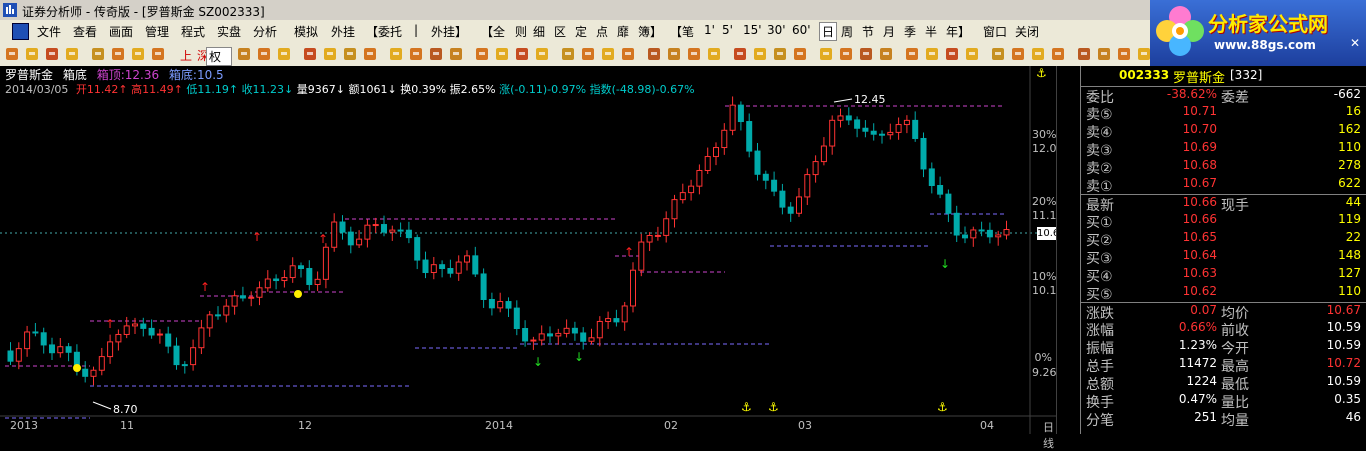  I want to click on menu-item-8: 外挂, so click(343, 31).